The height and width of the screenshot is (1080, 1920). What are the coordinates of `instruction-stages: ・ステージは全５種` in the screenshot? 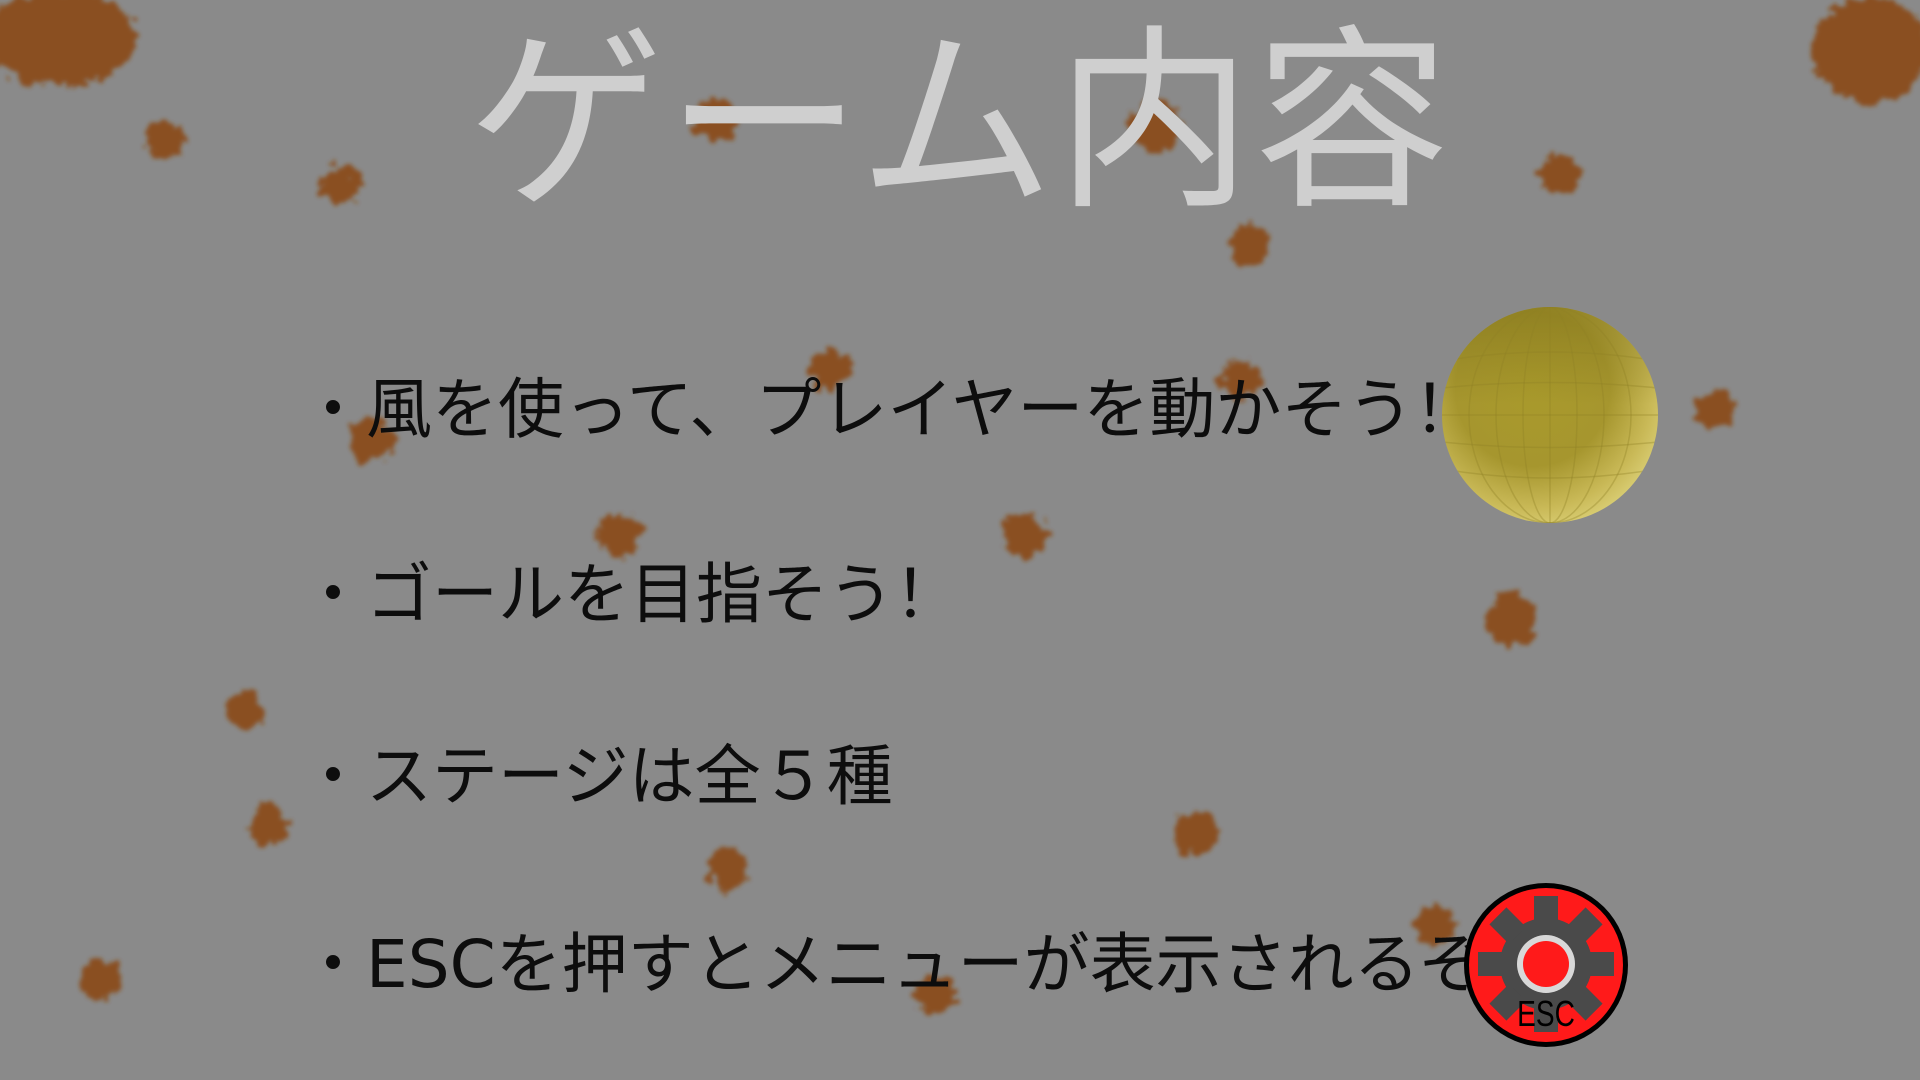 It's located at (596, 776).